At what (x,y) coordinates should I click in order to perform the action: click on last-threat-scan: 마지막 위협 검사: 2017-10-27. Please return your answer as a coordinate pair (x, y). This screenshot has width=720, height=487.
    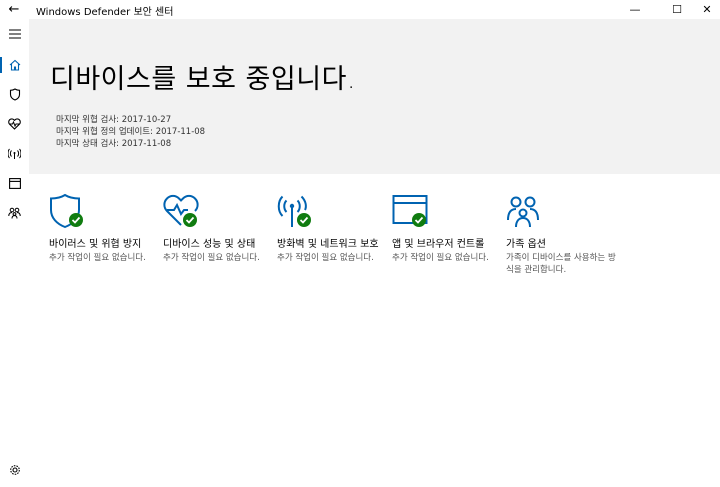
    Looking at the image, I should click on (114, 120).